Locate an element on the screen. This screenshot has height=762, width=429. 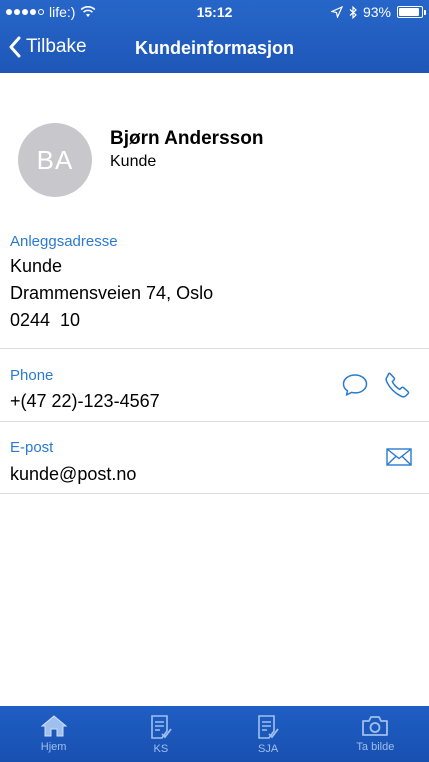
battery-percent: 93% is located at coordinates (376, 12).